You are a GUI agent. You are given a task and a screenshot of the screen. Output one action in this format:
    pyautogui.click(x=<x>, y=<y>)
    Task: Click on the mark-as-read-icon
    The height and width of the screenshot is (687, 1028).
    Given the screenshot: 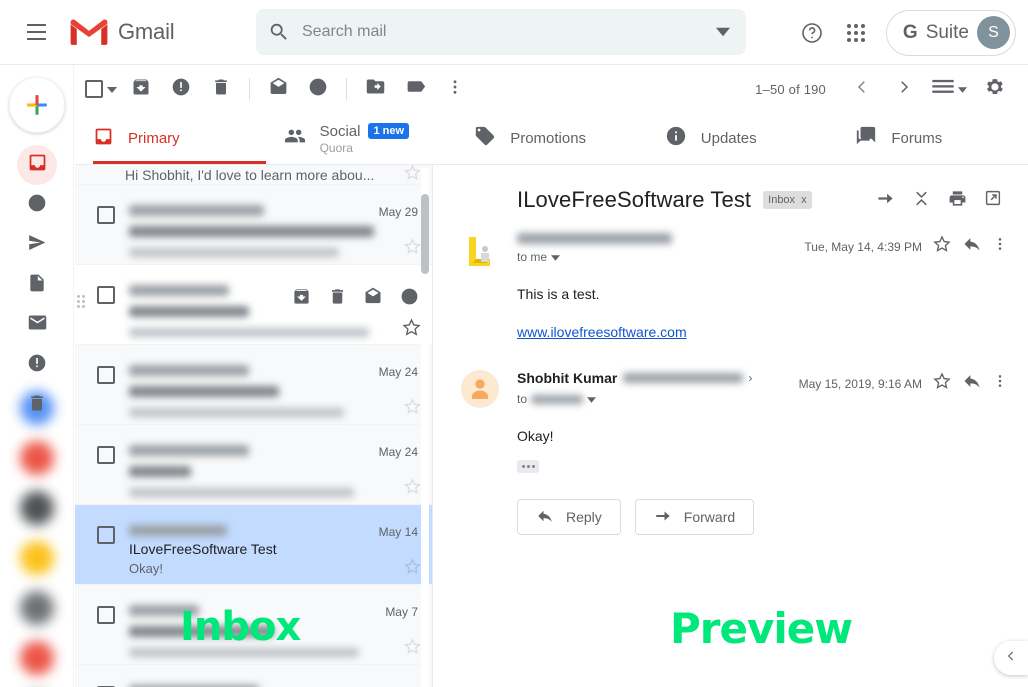 What is the action you would take?
    pyautogui.click(x=373, y=296)
    